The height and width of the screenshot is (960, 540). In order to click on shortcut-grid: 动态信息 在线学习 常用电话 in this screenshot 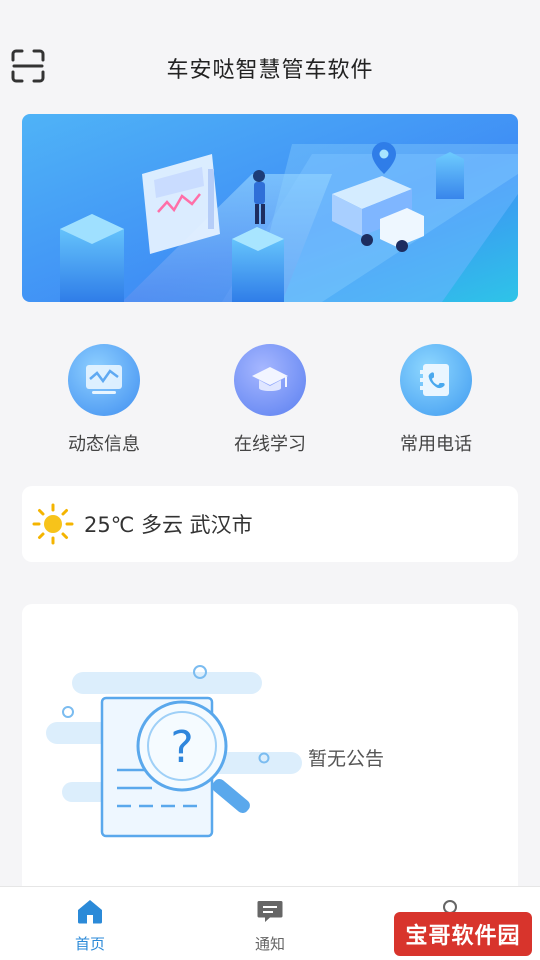, I will do `click(270, 398)`.